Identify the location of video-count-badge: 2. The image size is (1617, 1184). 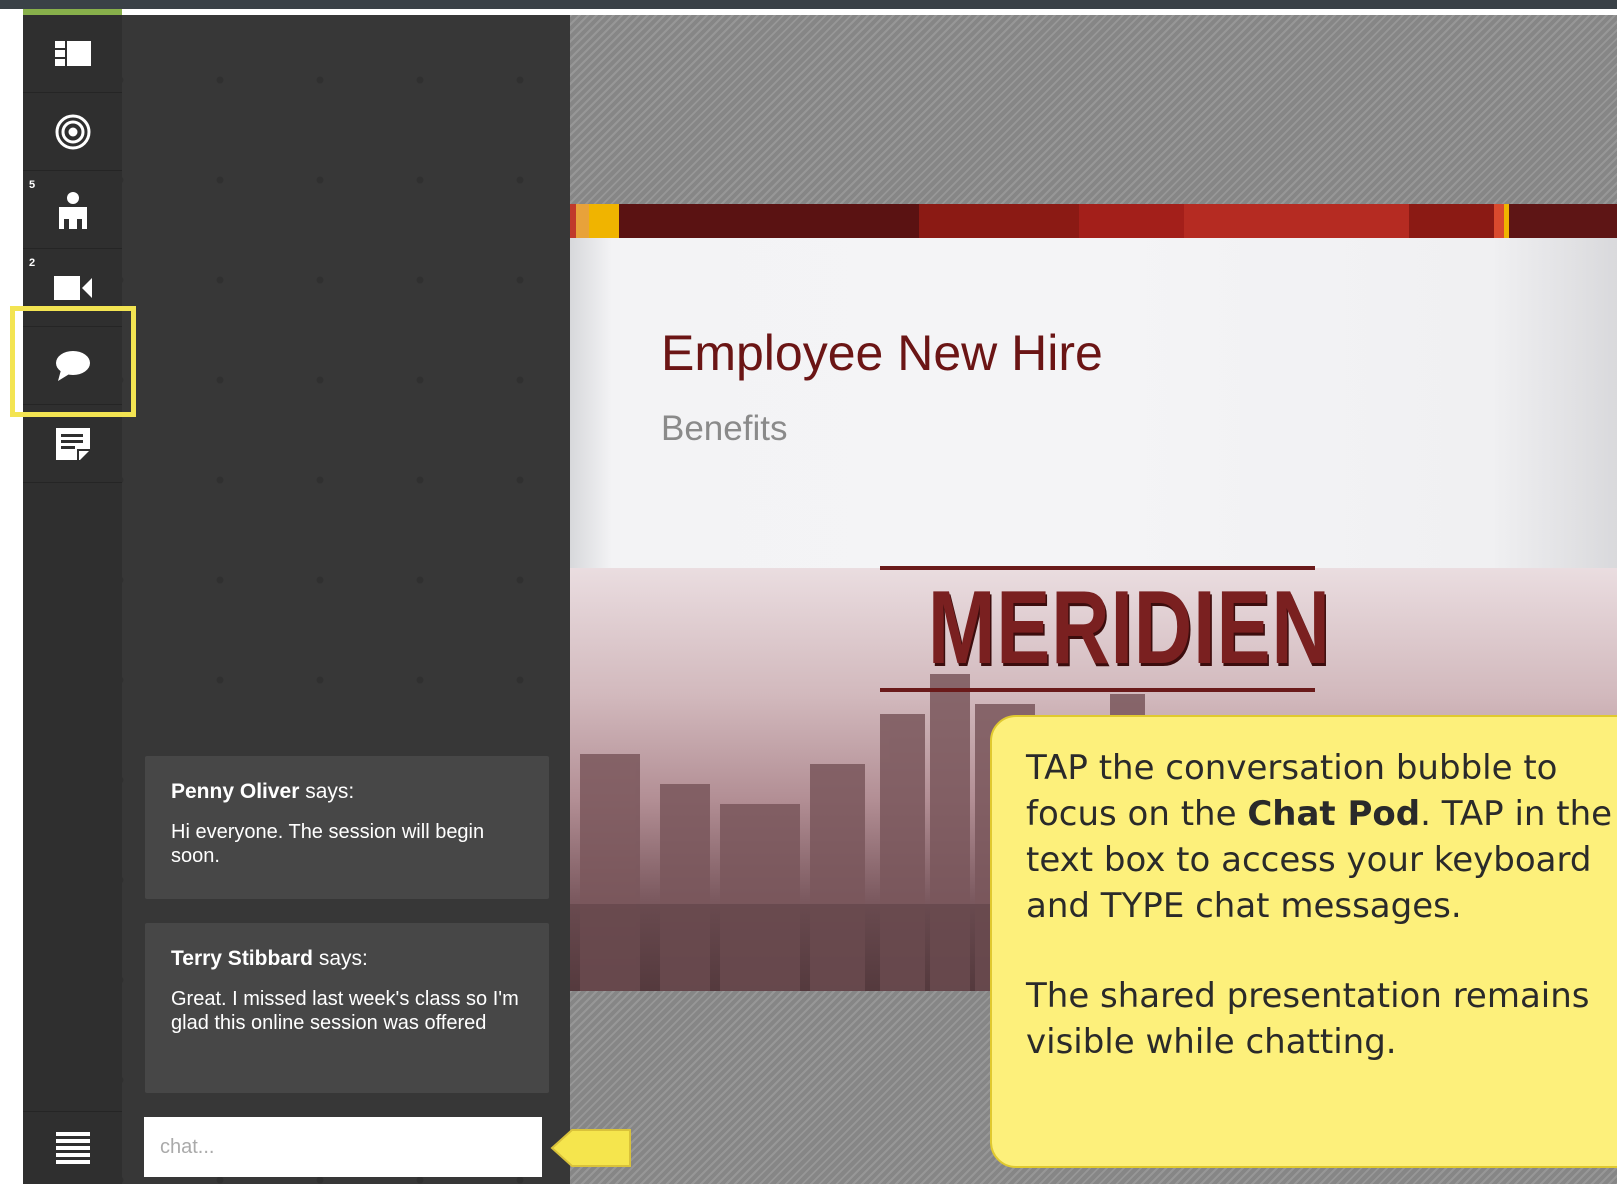
(32, 263).